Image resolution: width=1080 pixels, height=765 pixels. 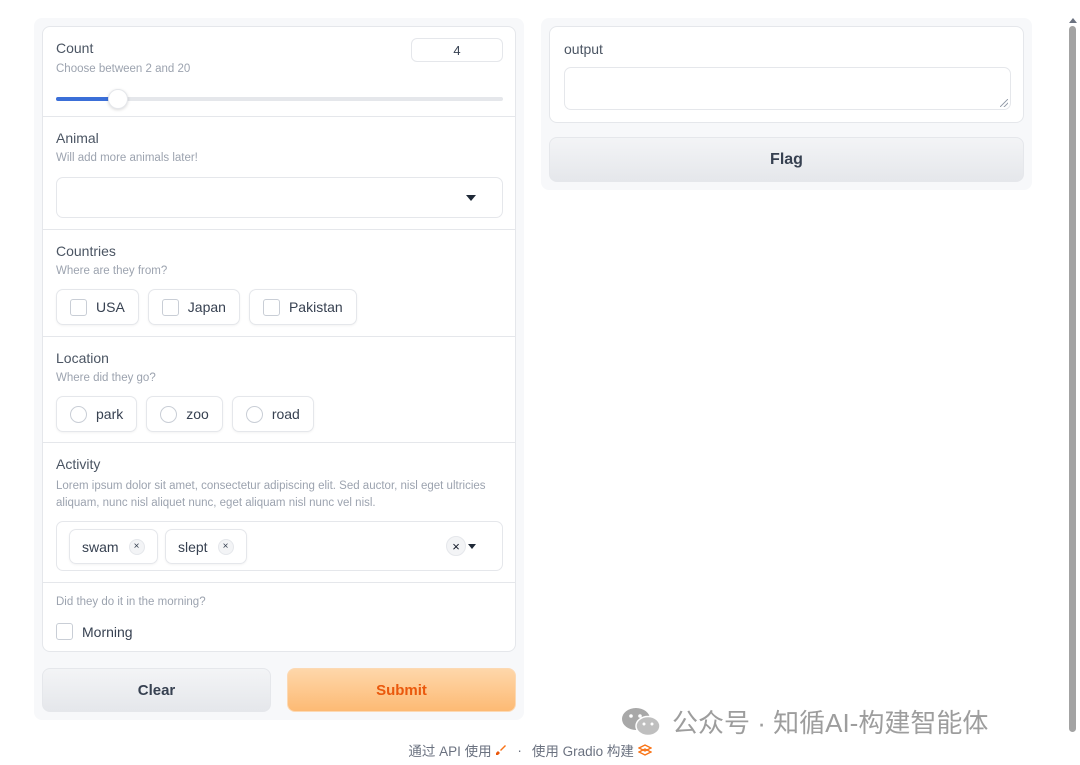 What do you see at coordinates (279, 617) in the screenshot?
I see `morning-block: Did they do it in the morning? Morning` at bounding box center [279, 617].